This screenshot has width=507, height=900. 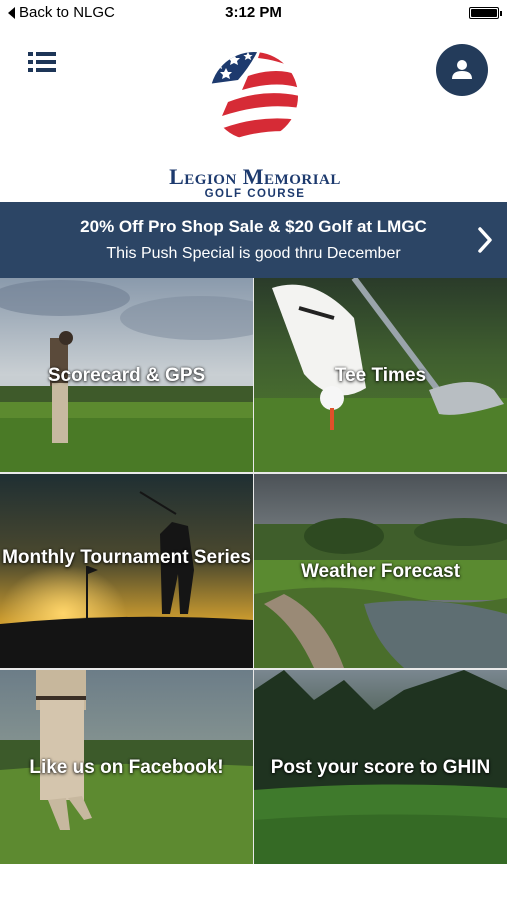 What do you see at coordinates (44, 63) in the screenshot?
I see `menu-button` at bounding box center [44, 63].